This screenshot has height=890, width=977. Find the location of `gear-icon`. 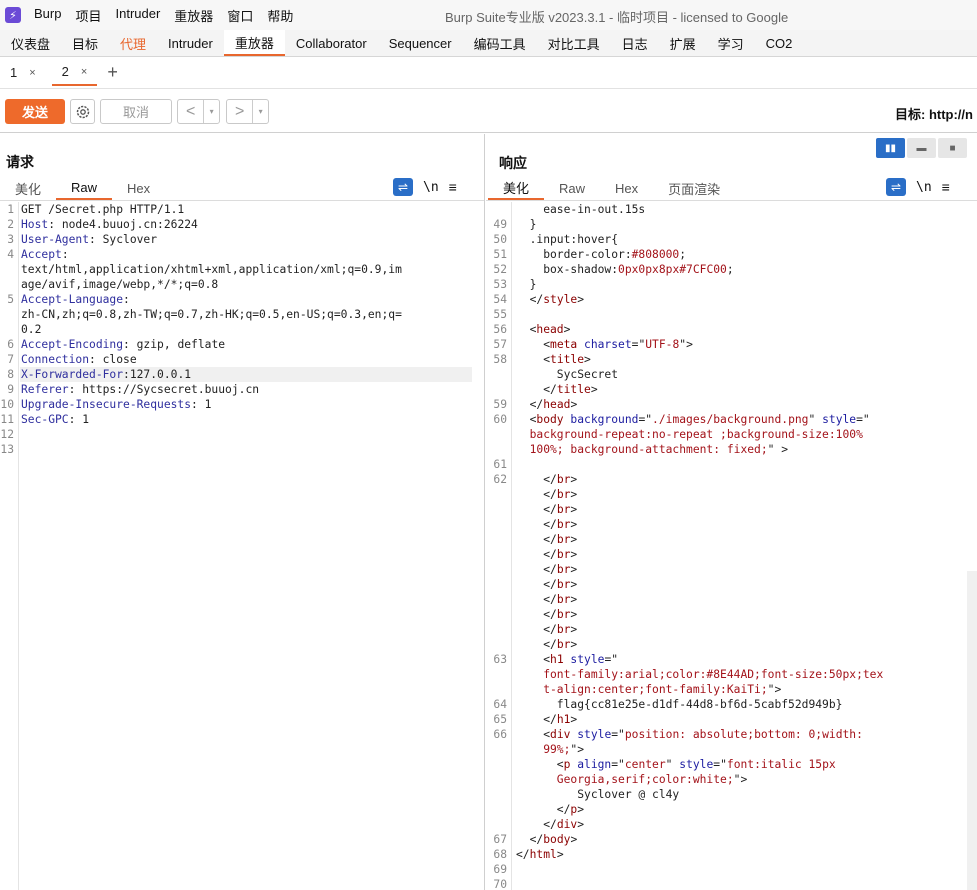

gear-icon is located at coordinates (82, 111).